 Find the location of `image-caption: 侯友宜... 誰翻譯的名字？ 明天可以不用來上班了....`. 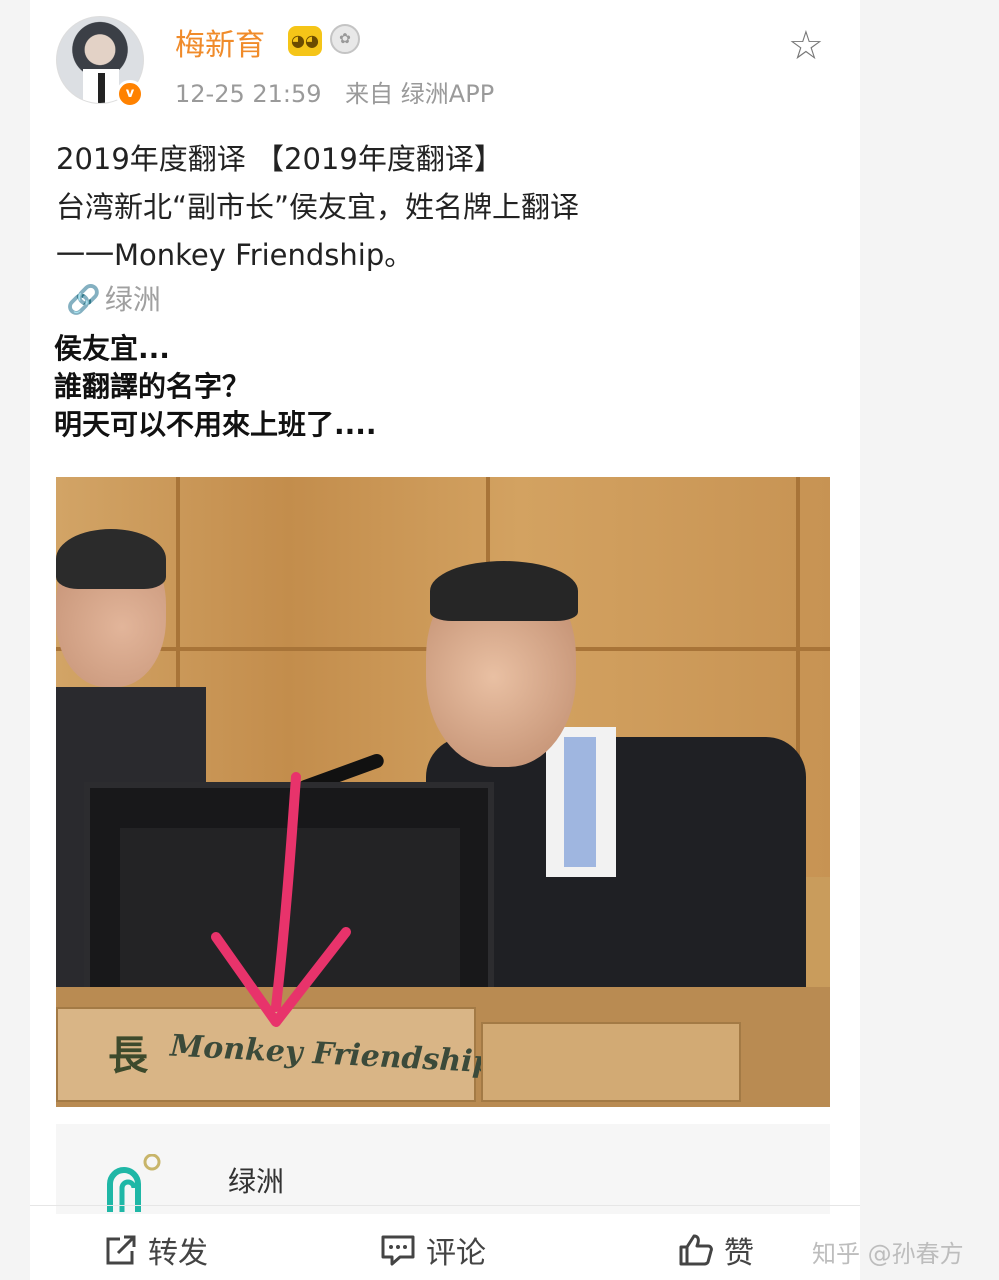

image-caption: 侯友宜... 誰翻譯的名字？ 明天可以不用來上班了.... is located at coordinates (215, 387).